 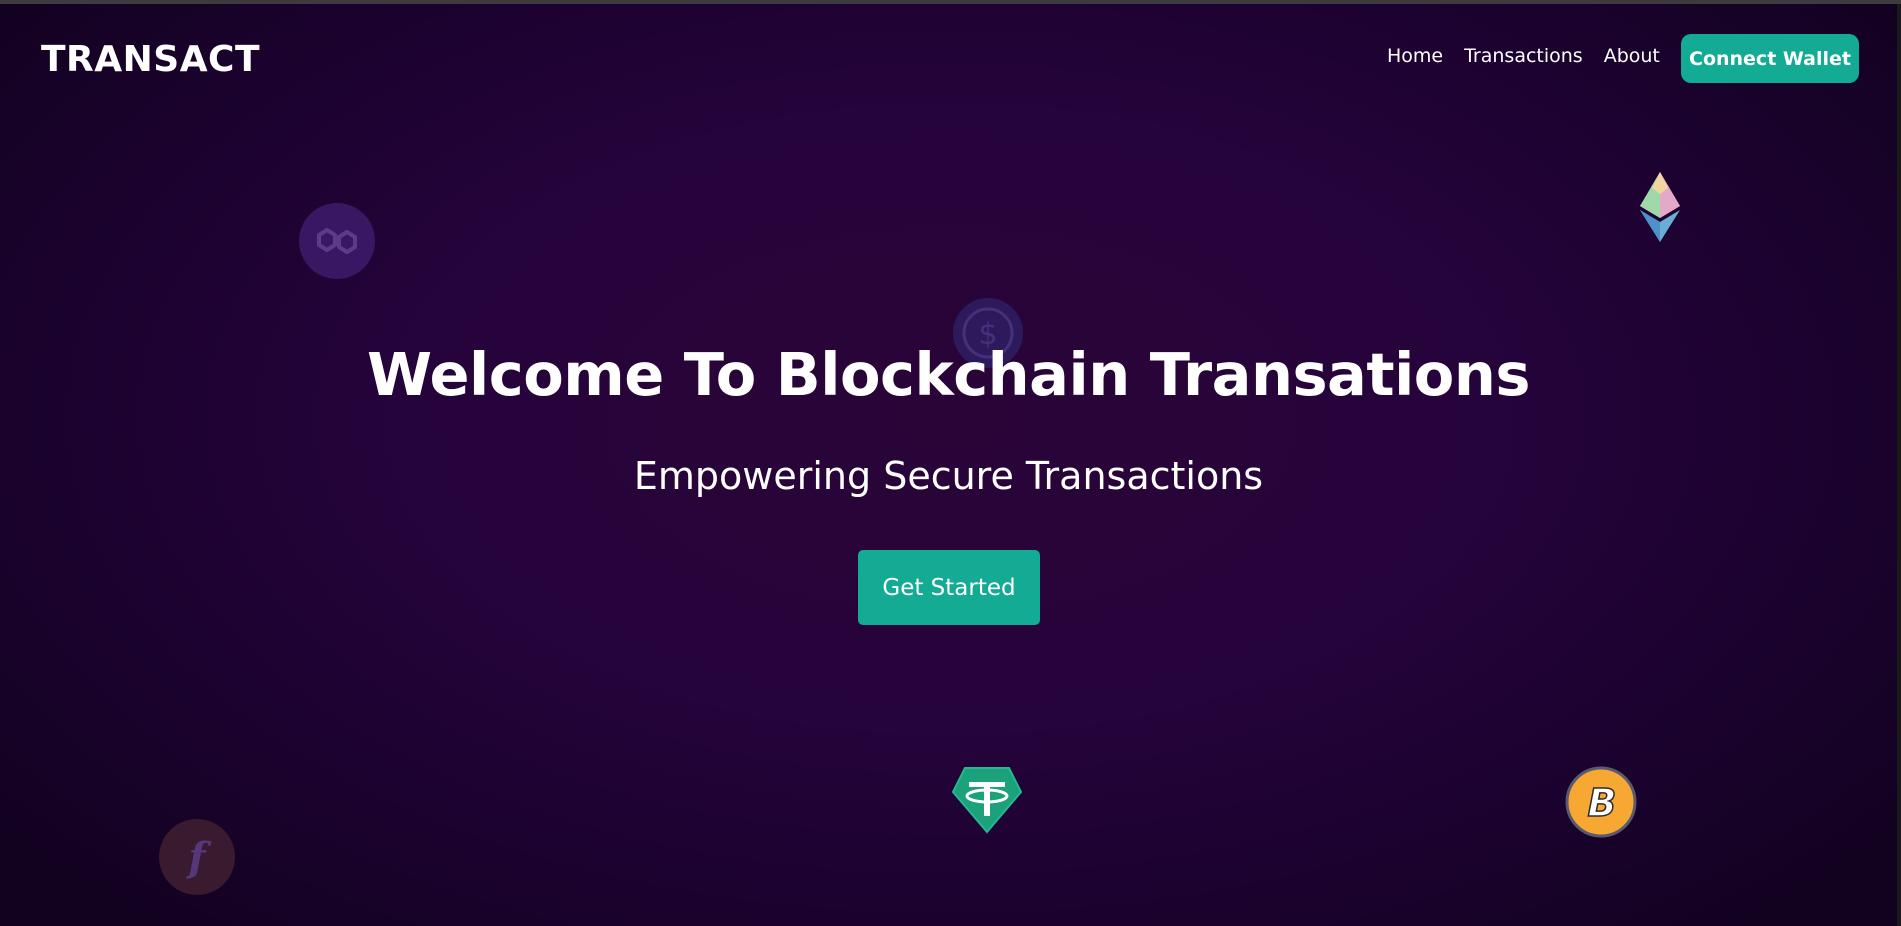 What do you see at coordinates (949, 587) in the screenshot?
I see `get-started-button: Get Started` at bounding box center [949, 587].